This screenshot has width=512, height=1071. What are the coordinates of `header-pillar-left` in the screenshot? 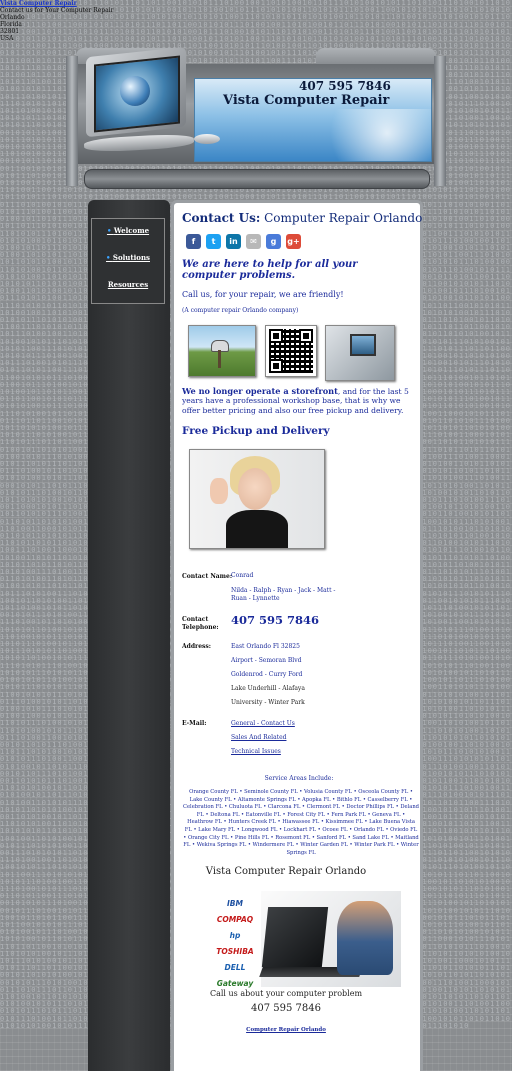 It's located at (72, 121).